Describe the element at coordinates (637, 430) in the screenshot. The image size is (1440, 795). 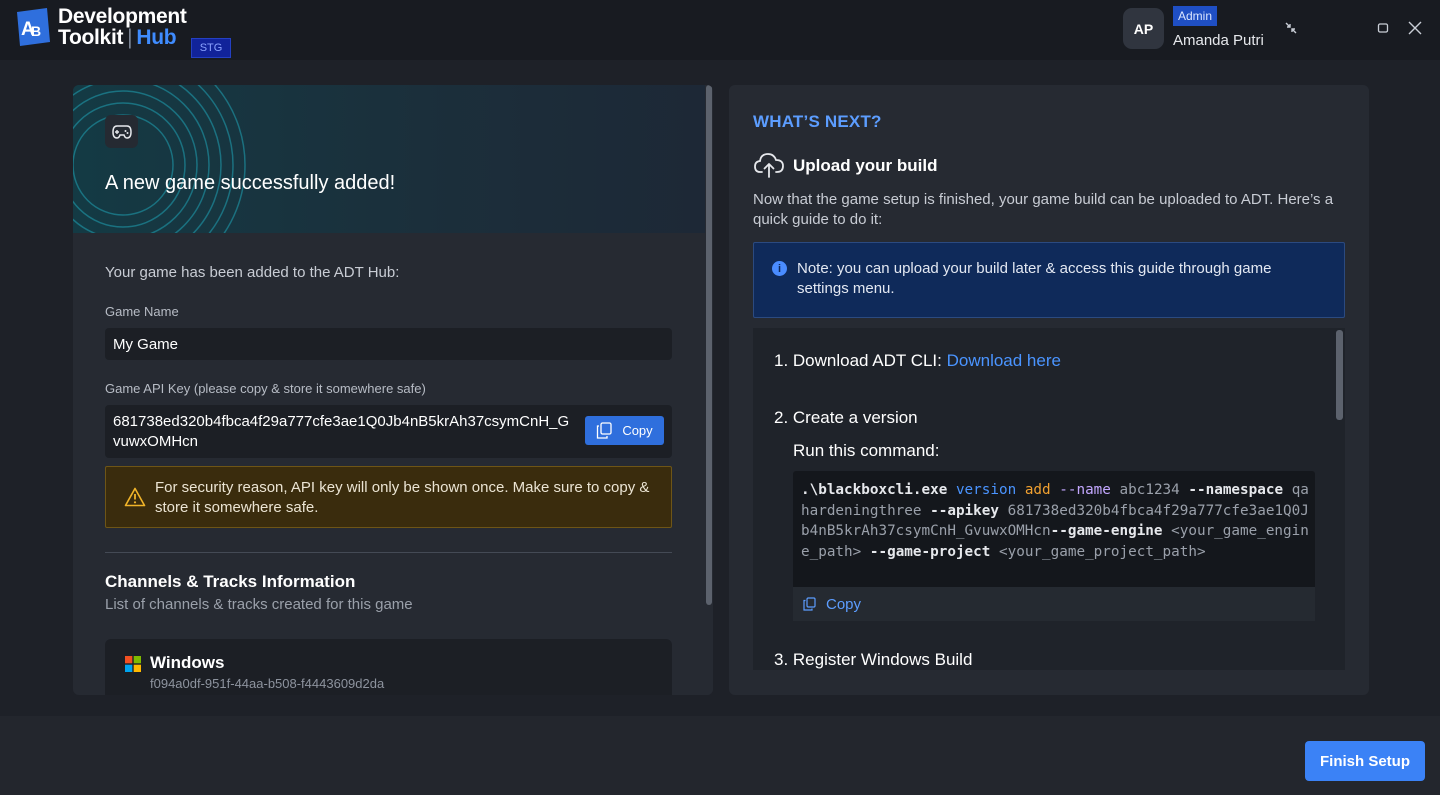
I see `copy-button-label: Copy` at that location.